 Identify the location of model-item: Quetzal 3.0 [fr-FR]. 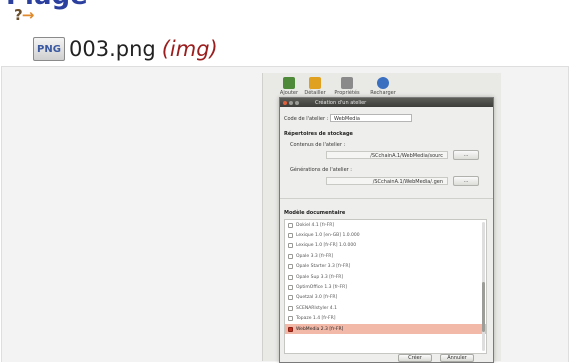
(385, 298).